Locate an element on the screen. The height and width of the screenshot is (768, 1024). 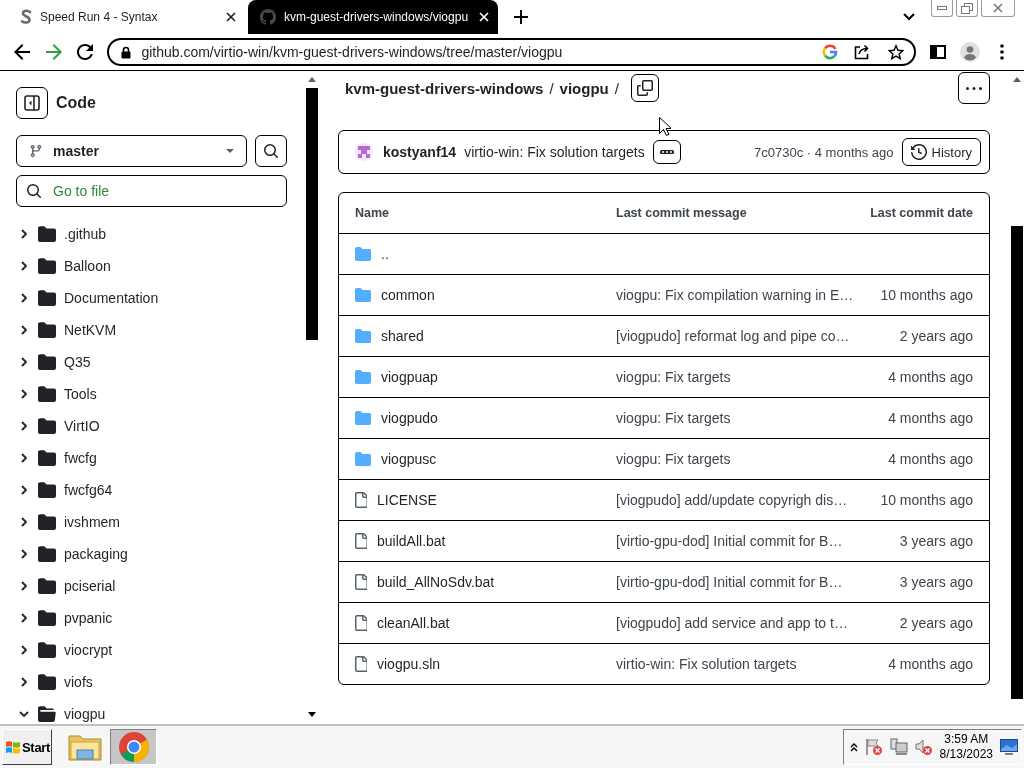
network-icon is located at coordinates (898, 747).